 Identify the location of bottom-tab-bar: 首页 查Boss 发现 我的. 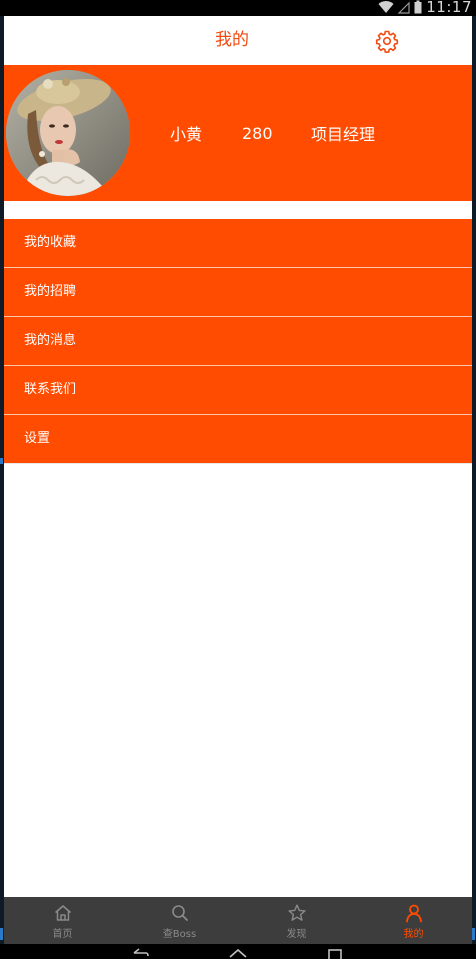
(238, 920).